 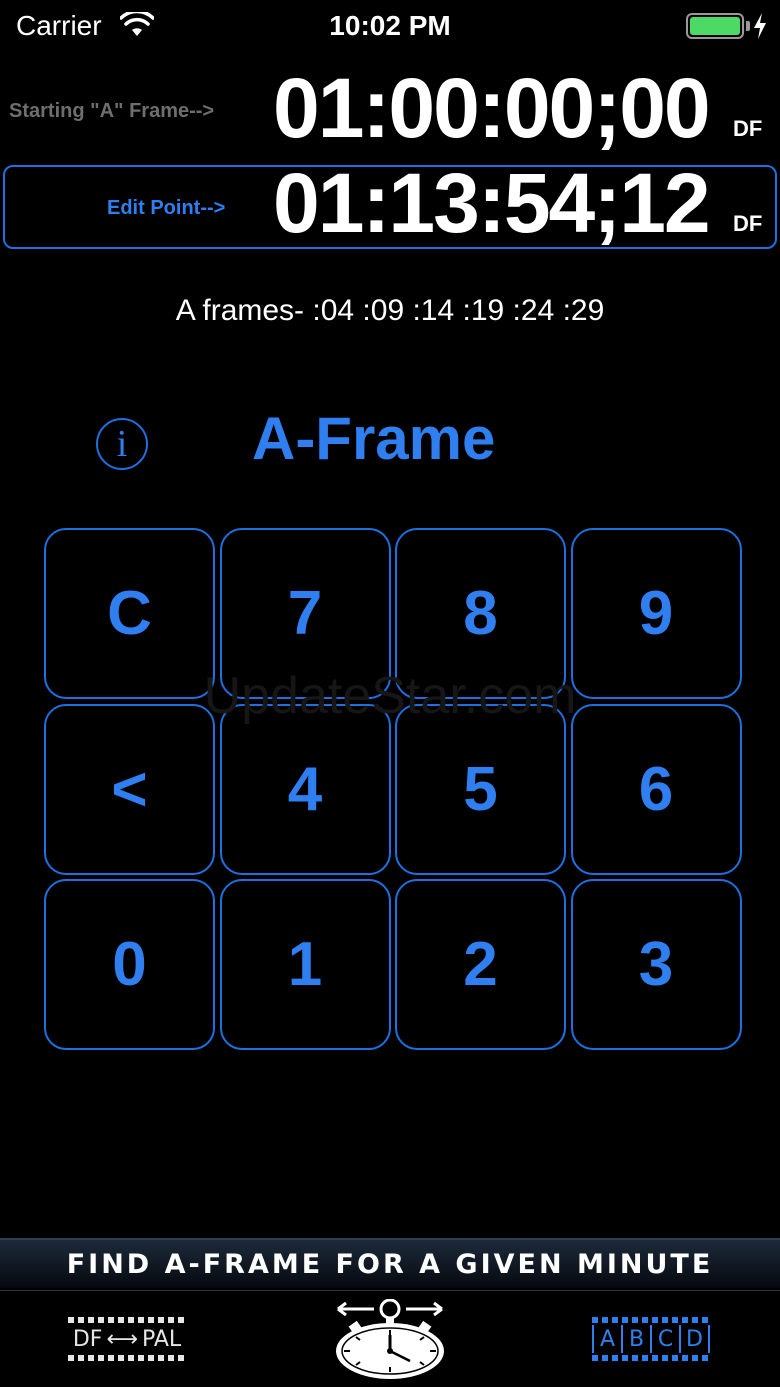 What do you see at coordinates (480, 613) in the screenshot?
I see `key-8: 8` at bounding box center [480, 613].